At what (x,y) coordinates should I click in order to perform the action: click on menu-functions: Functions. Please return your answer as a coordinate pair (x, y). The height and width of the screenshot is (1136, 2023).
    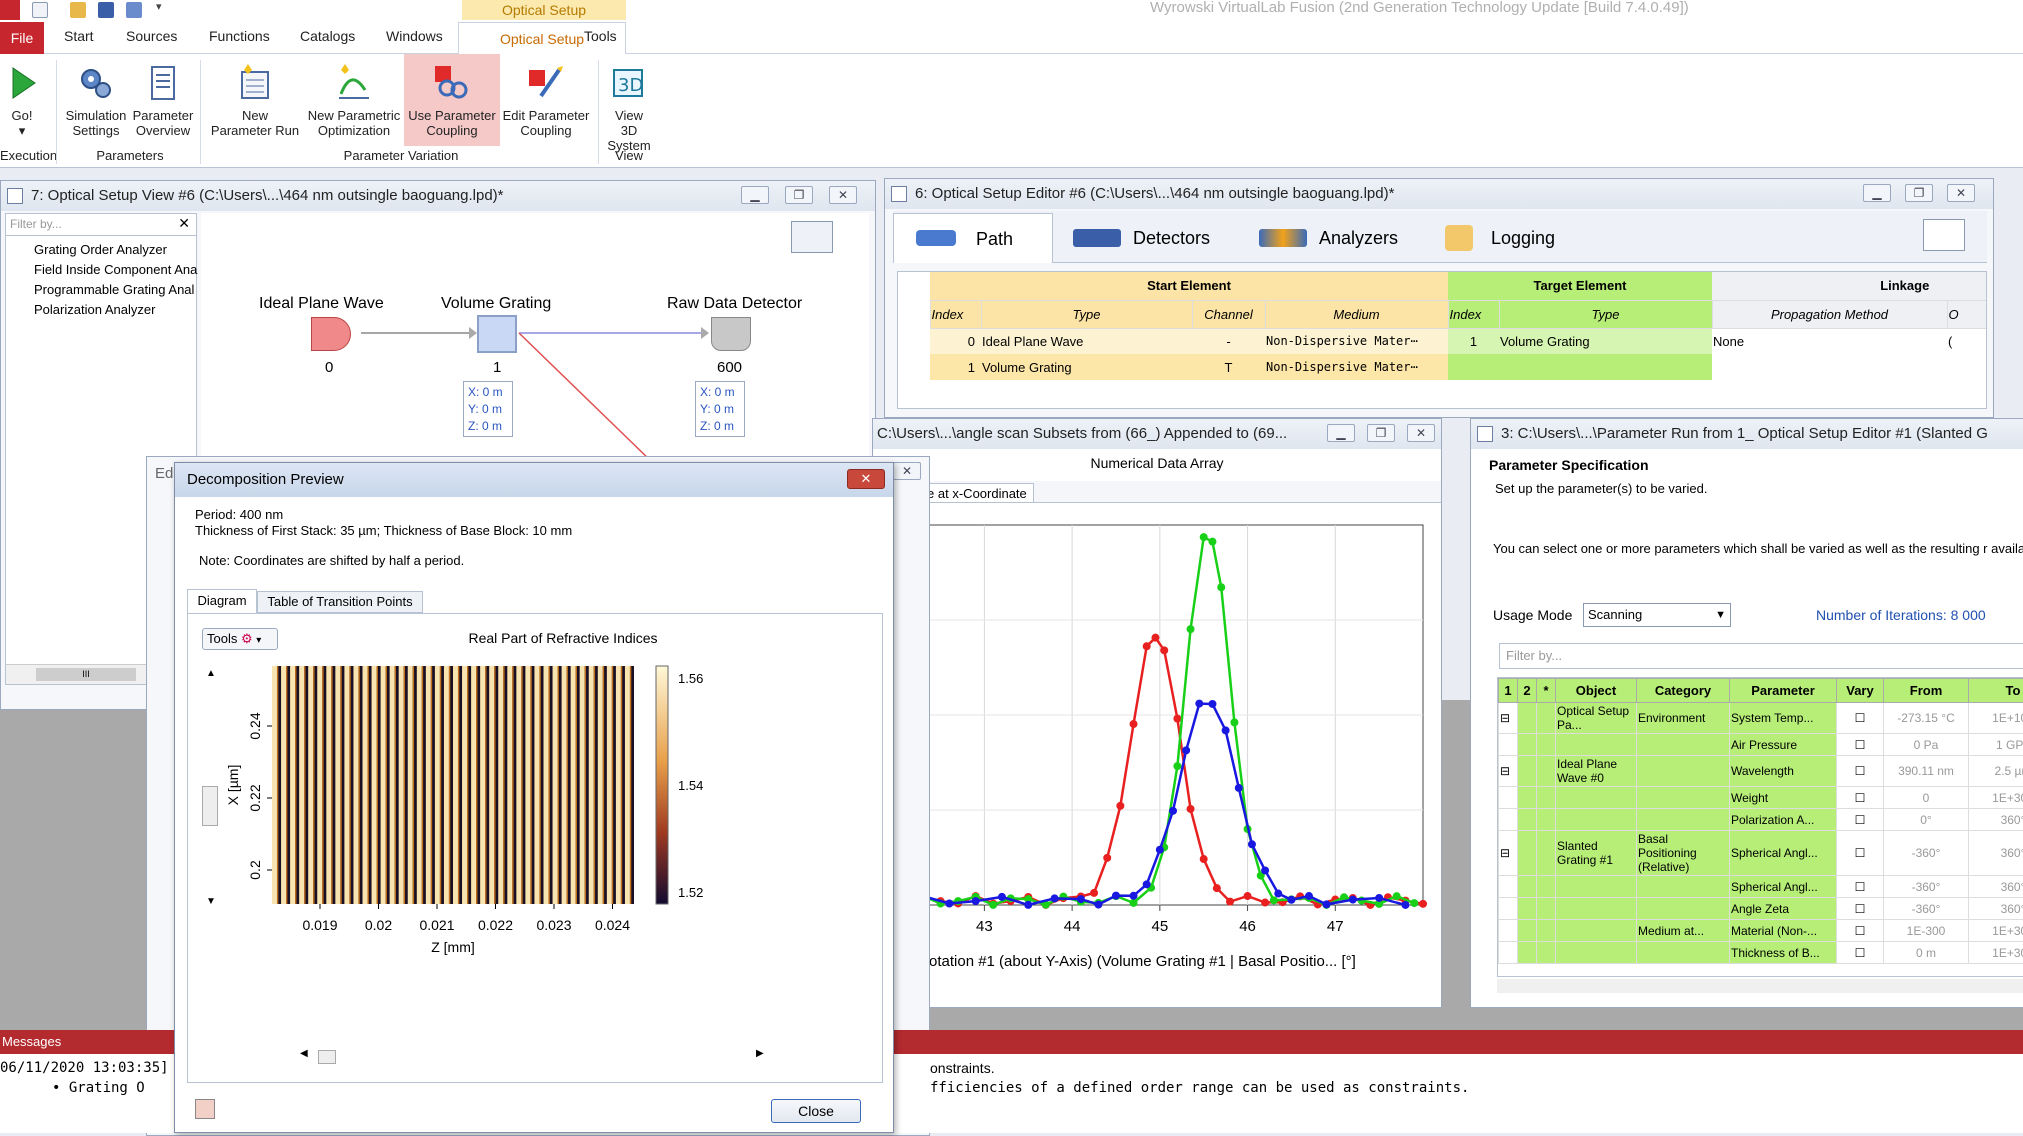
    Looking at the image, I should click on (239, 36).